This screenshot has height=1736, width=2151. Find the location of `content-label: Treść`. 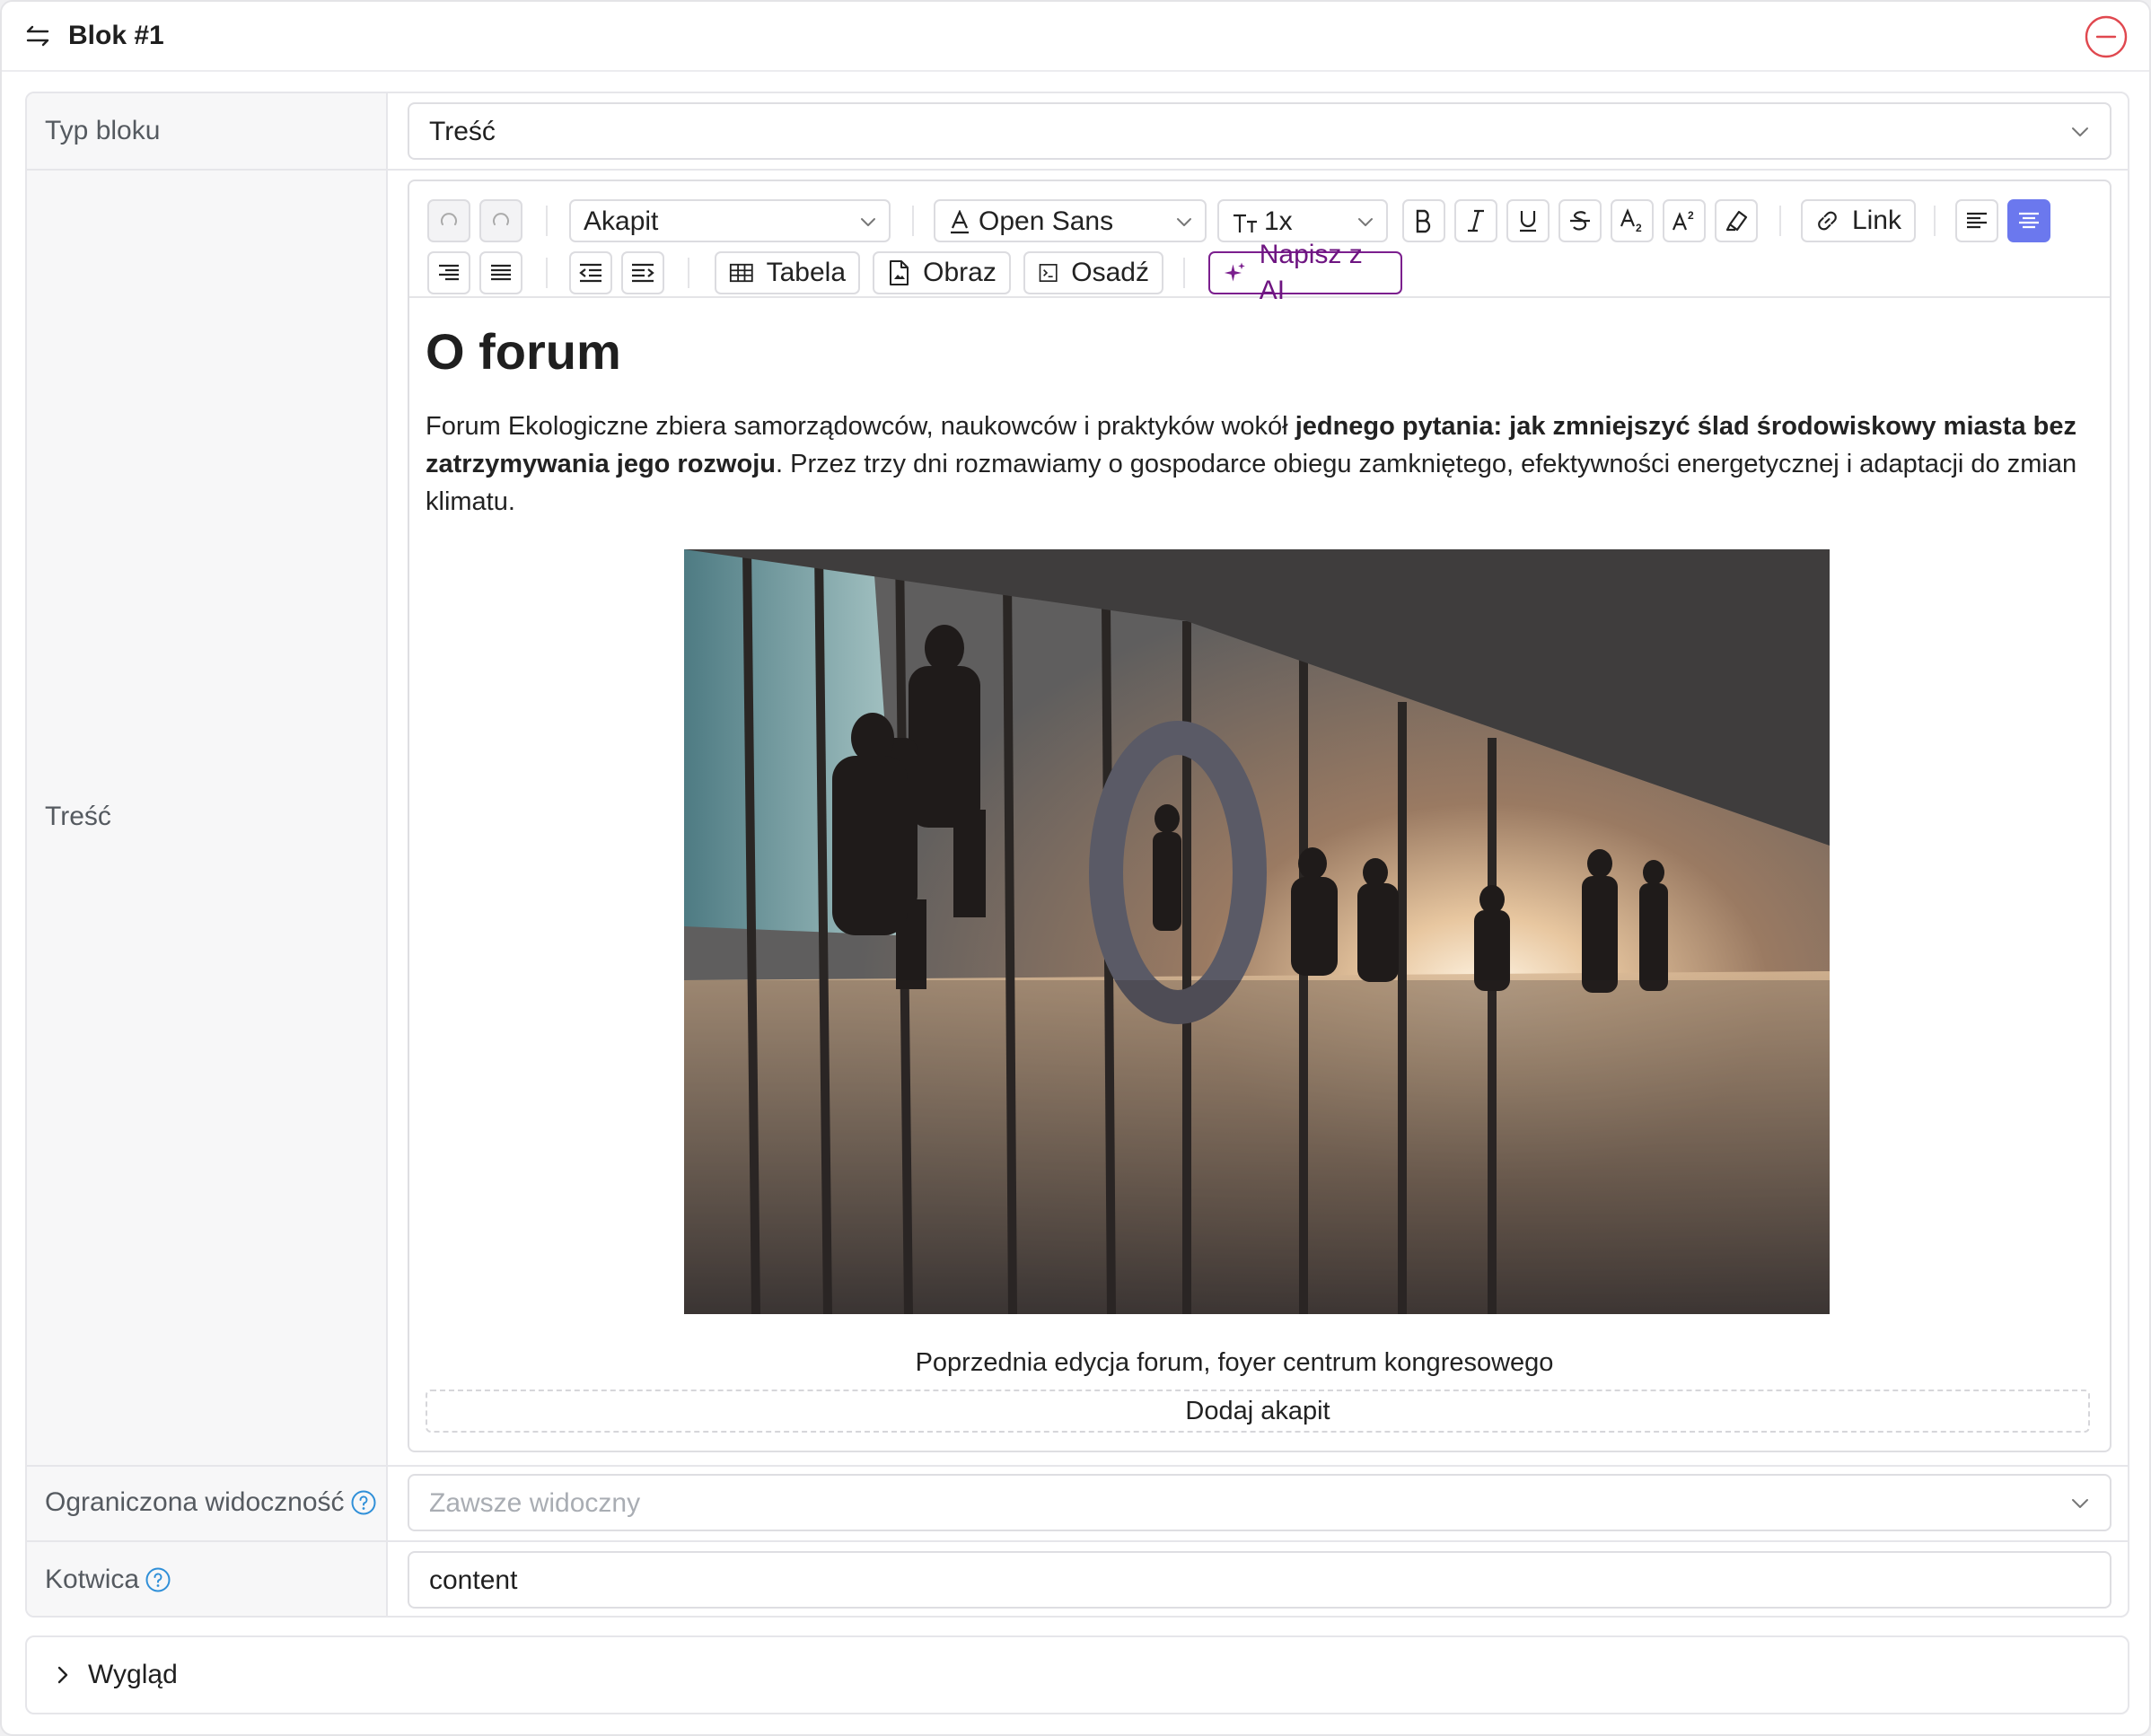

content-label: Treść is located at coordinates (78, 816).